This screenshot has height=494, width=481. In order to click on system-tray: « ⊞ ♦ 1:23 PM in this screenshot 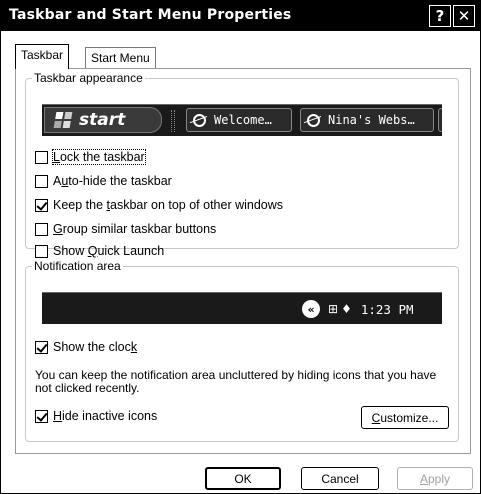, I will do `click(373, 309)`.